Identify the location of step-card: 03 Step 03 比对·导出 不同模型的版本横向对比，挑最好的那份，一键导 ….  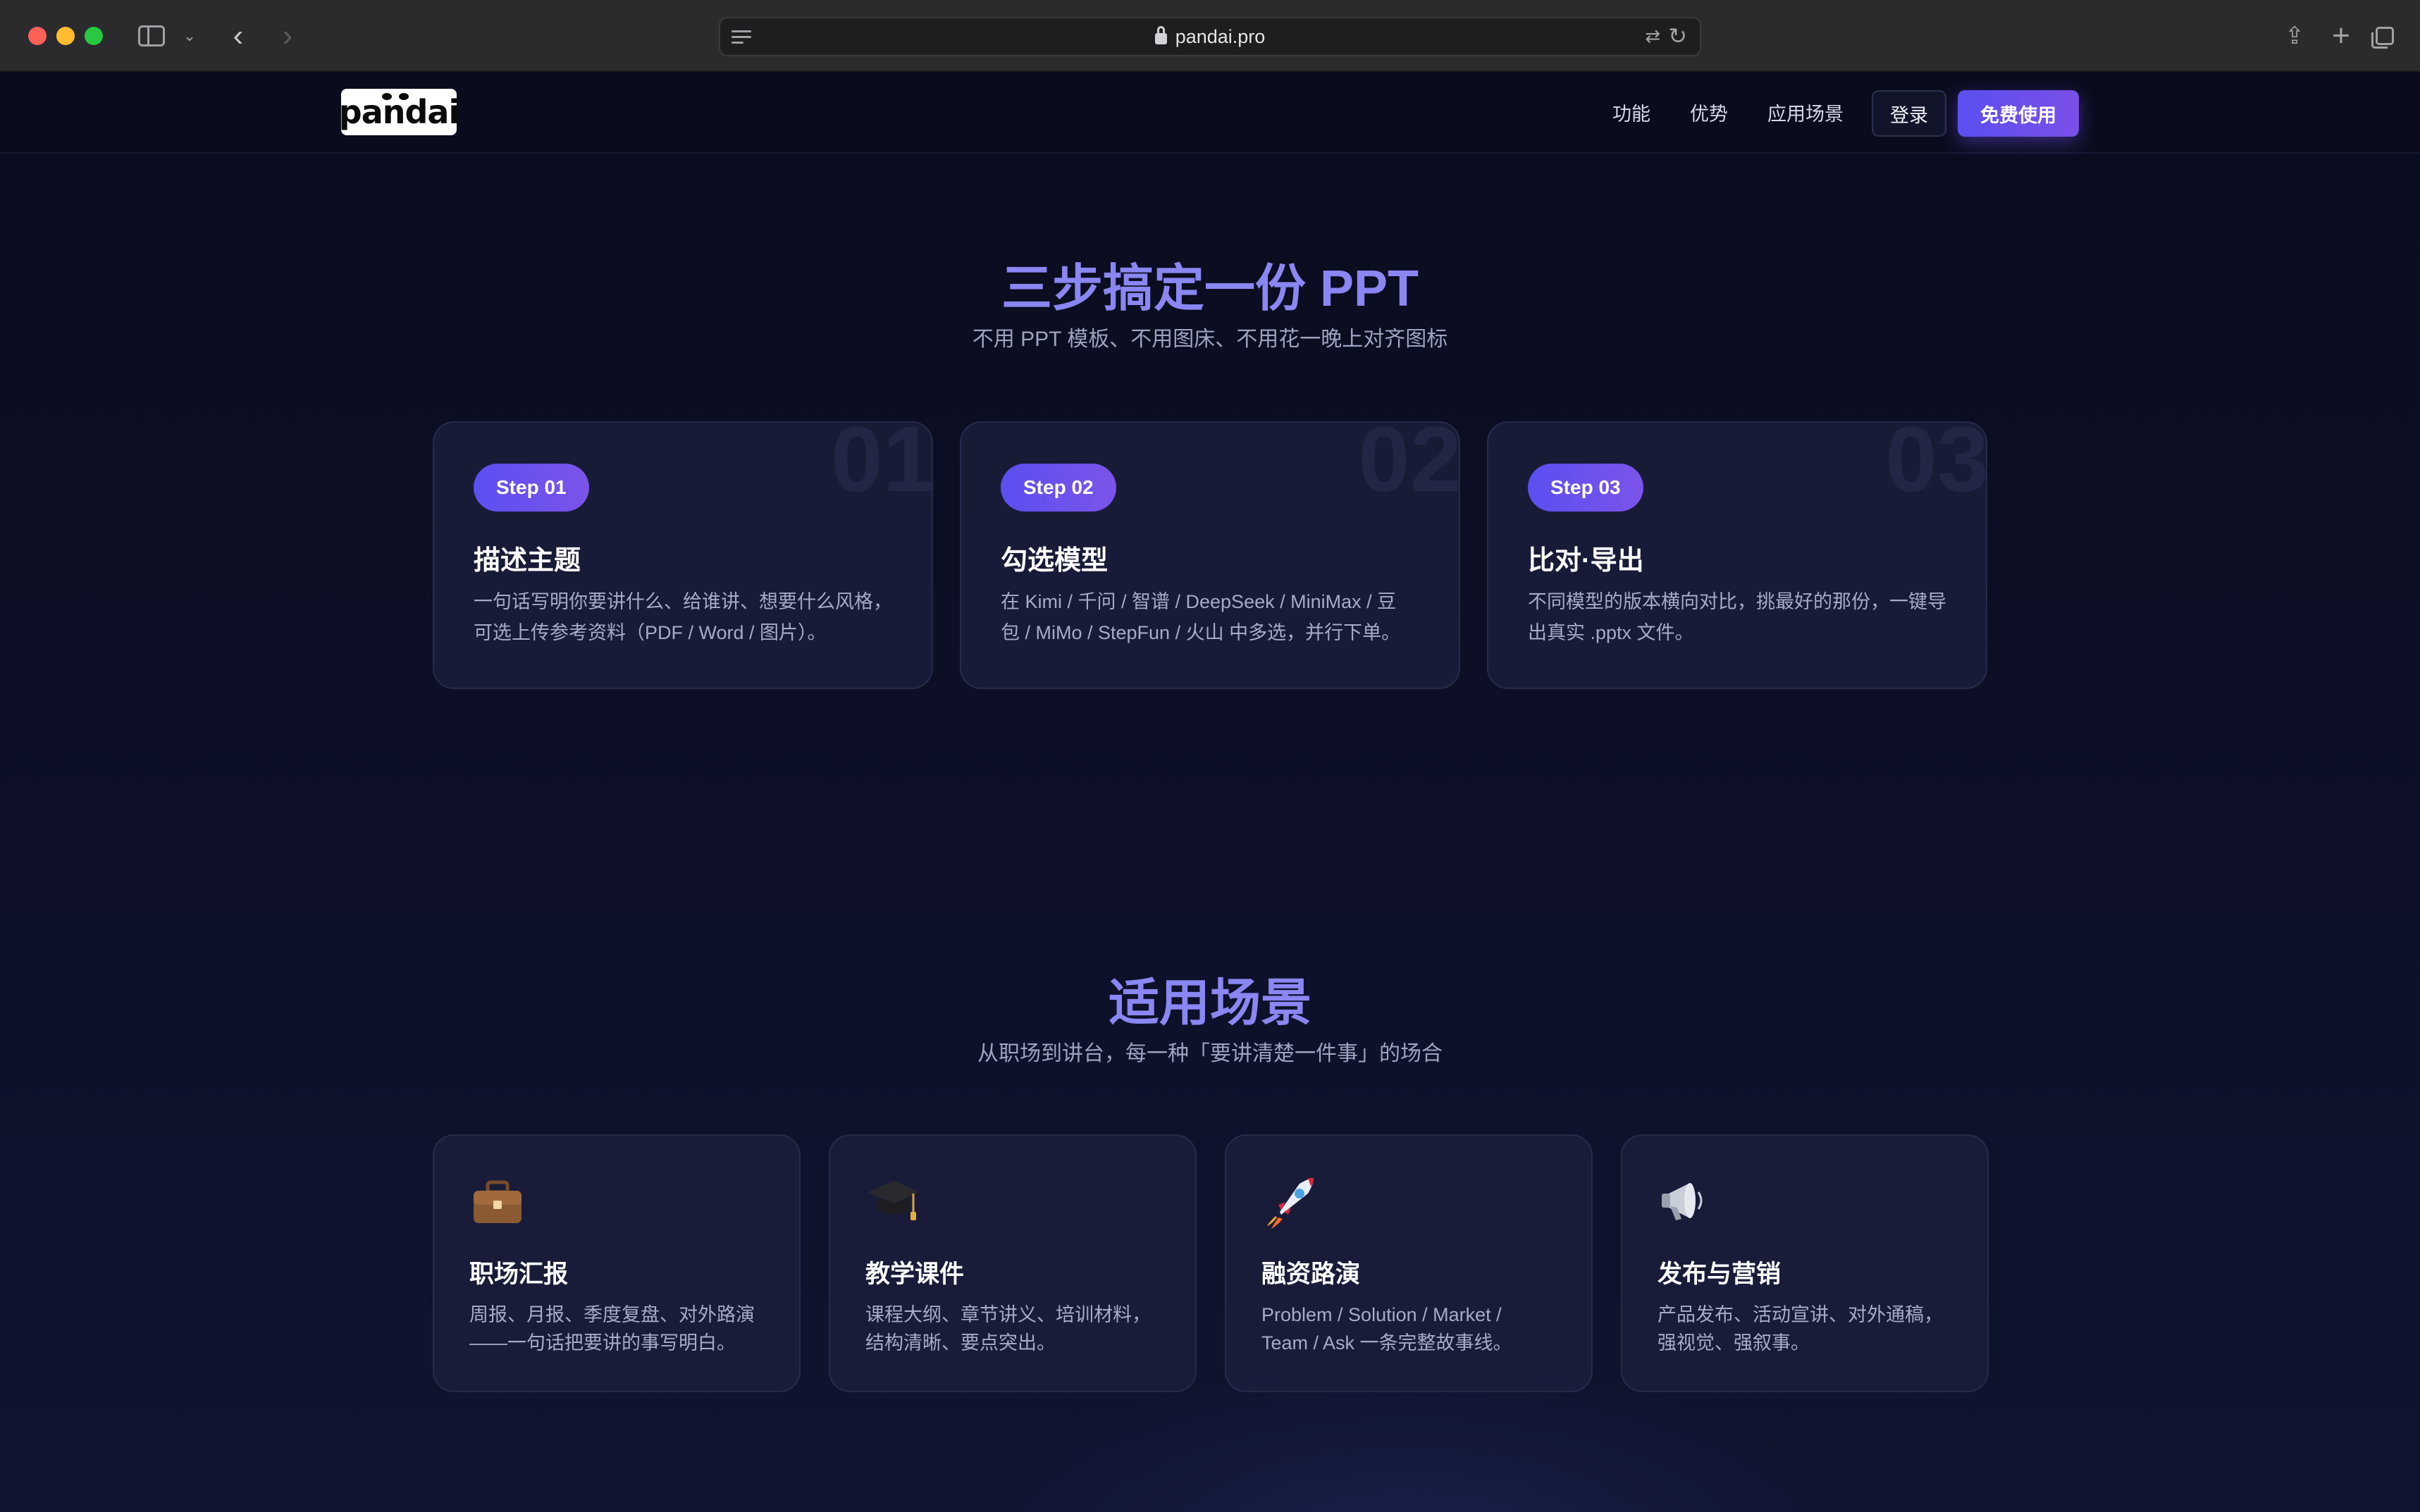
(1737, 555).